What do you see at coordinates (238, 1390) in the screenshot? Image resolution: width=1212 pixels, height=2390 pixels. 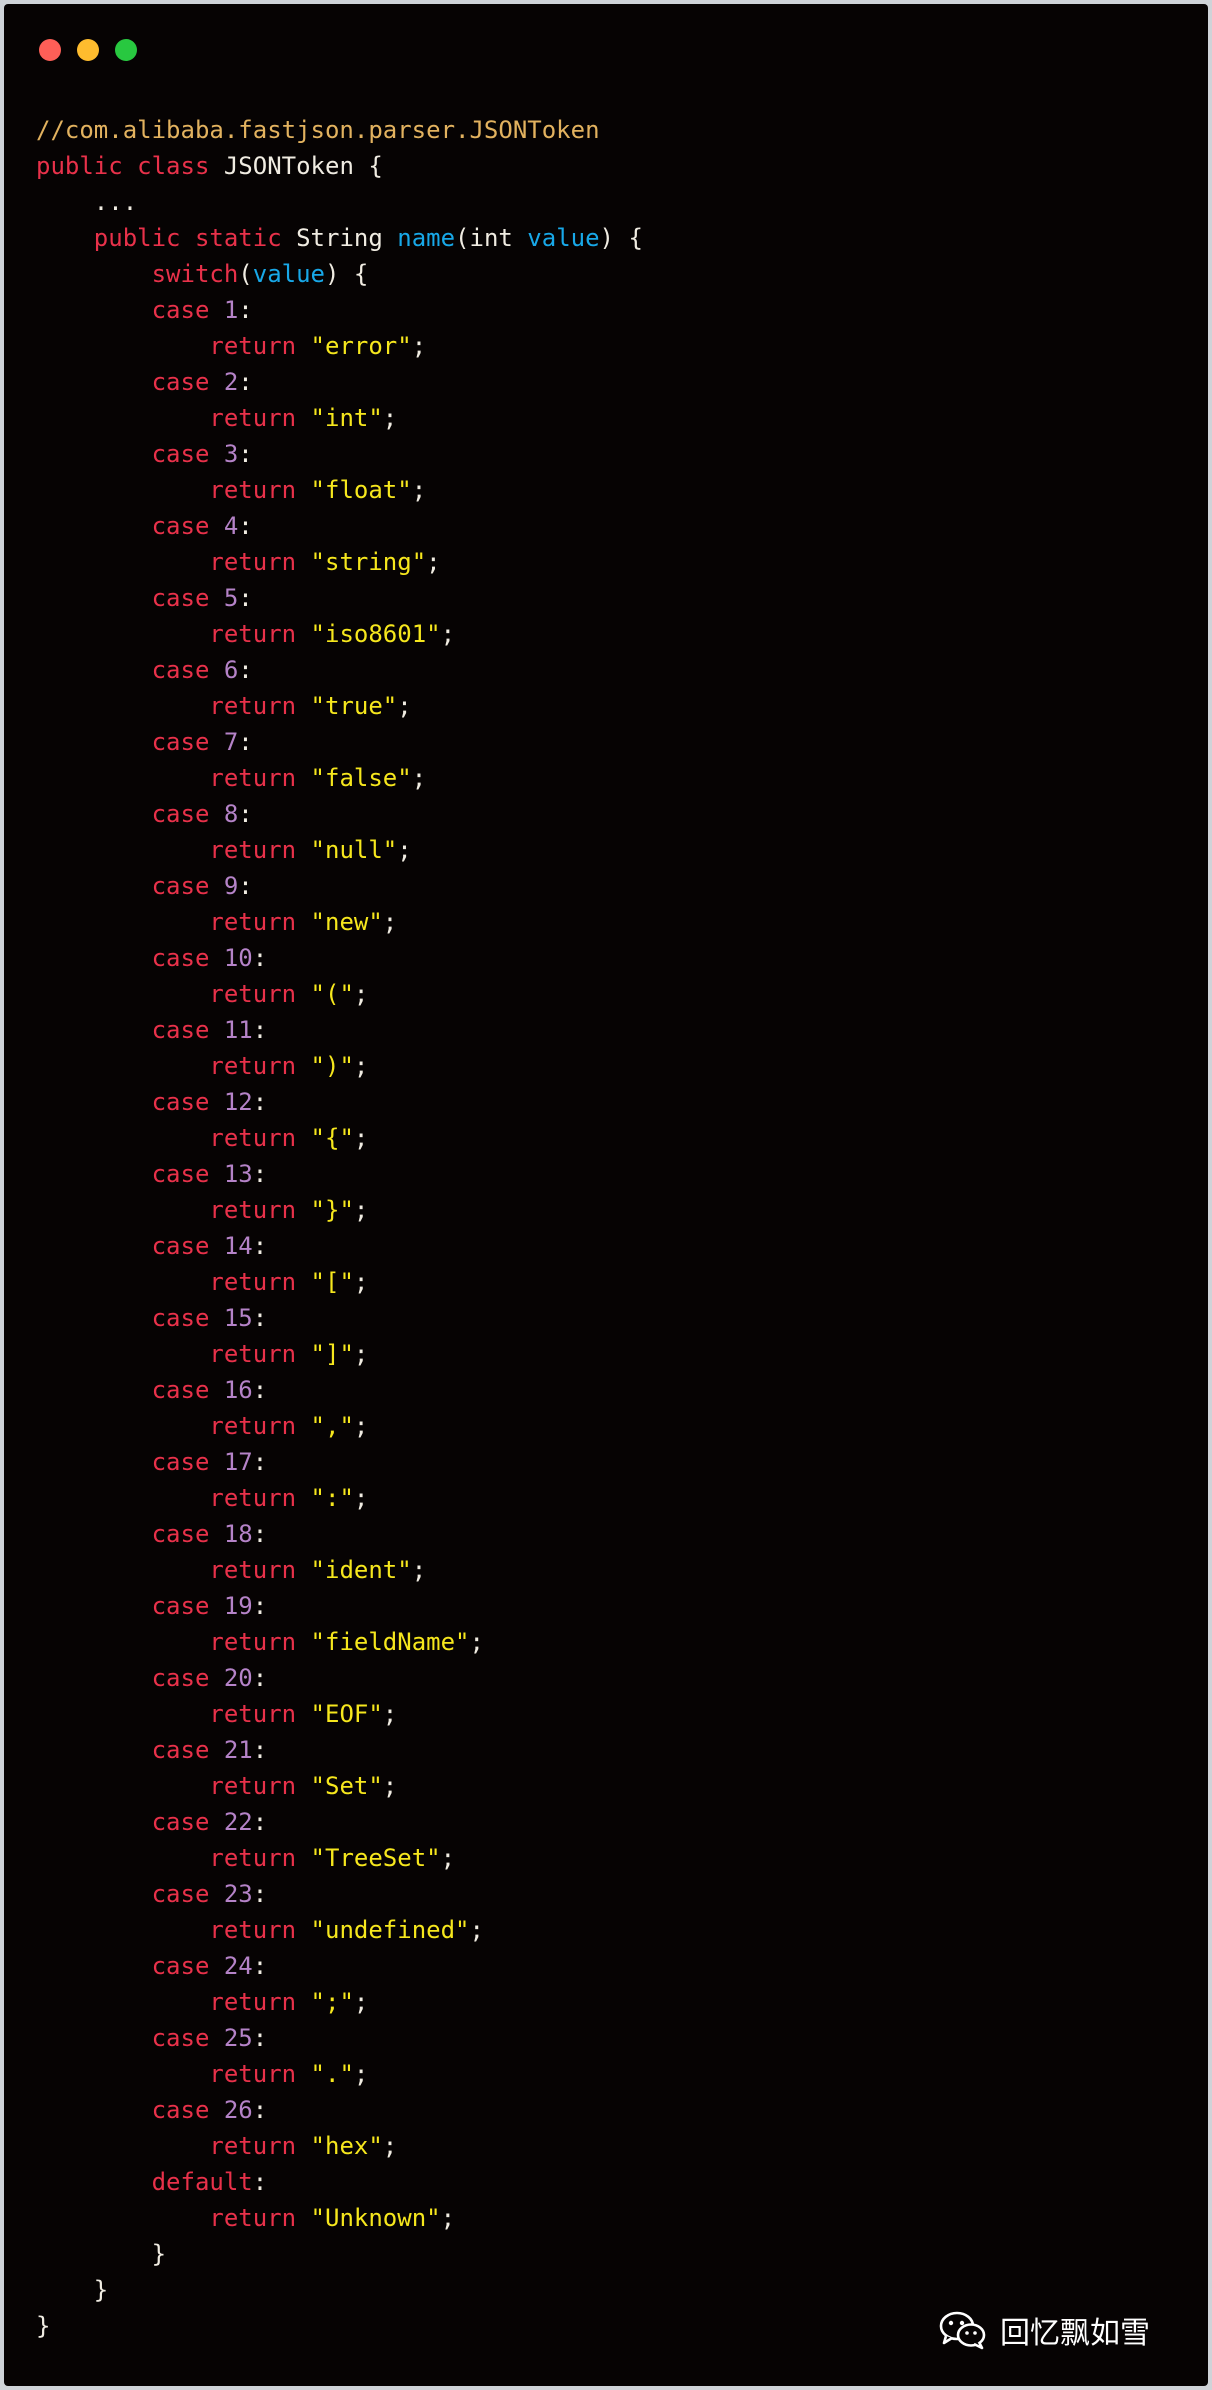 I see `code-token-number: 16` at bounding box center [238, 1390].